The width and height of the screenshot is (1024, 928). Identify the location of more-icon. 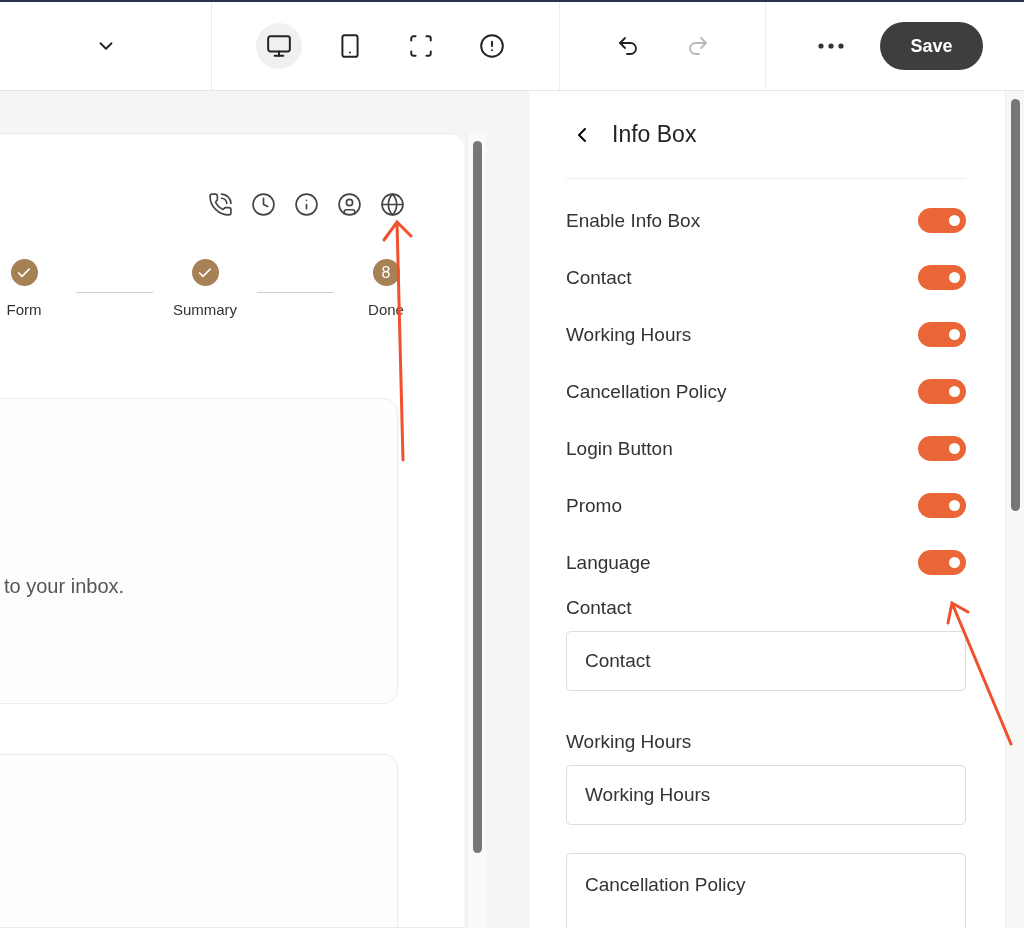
(831, 46).